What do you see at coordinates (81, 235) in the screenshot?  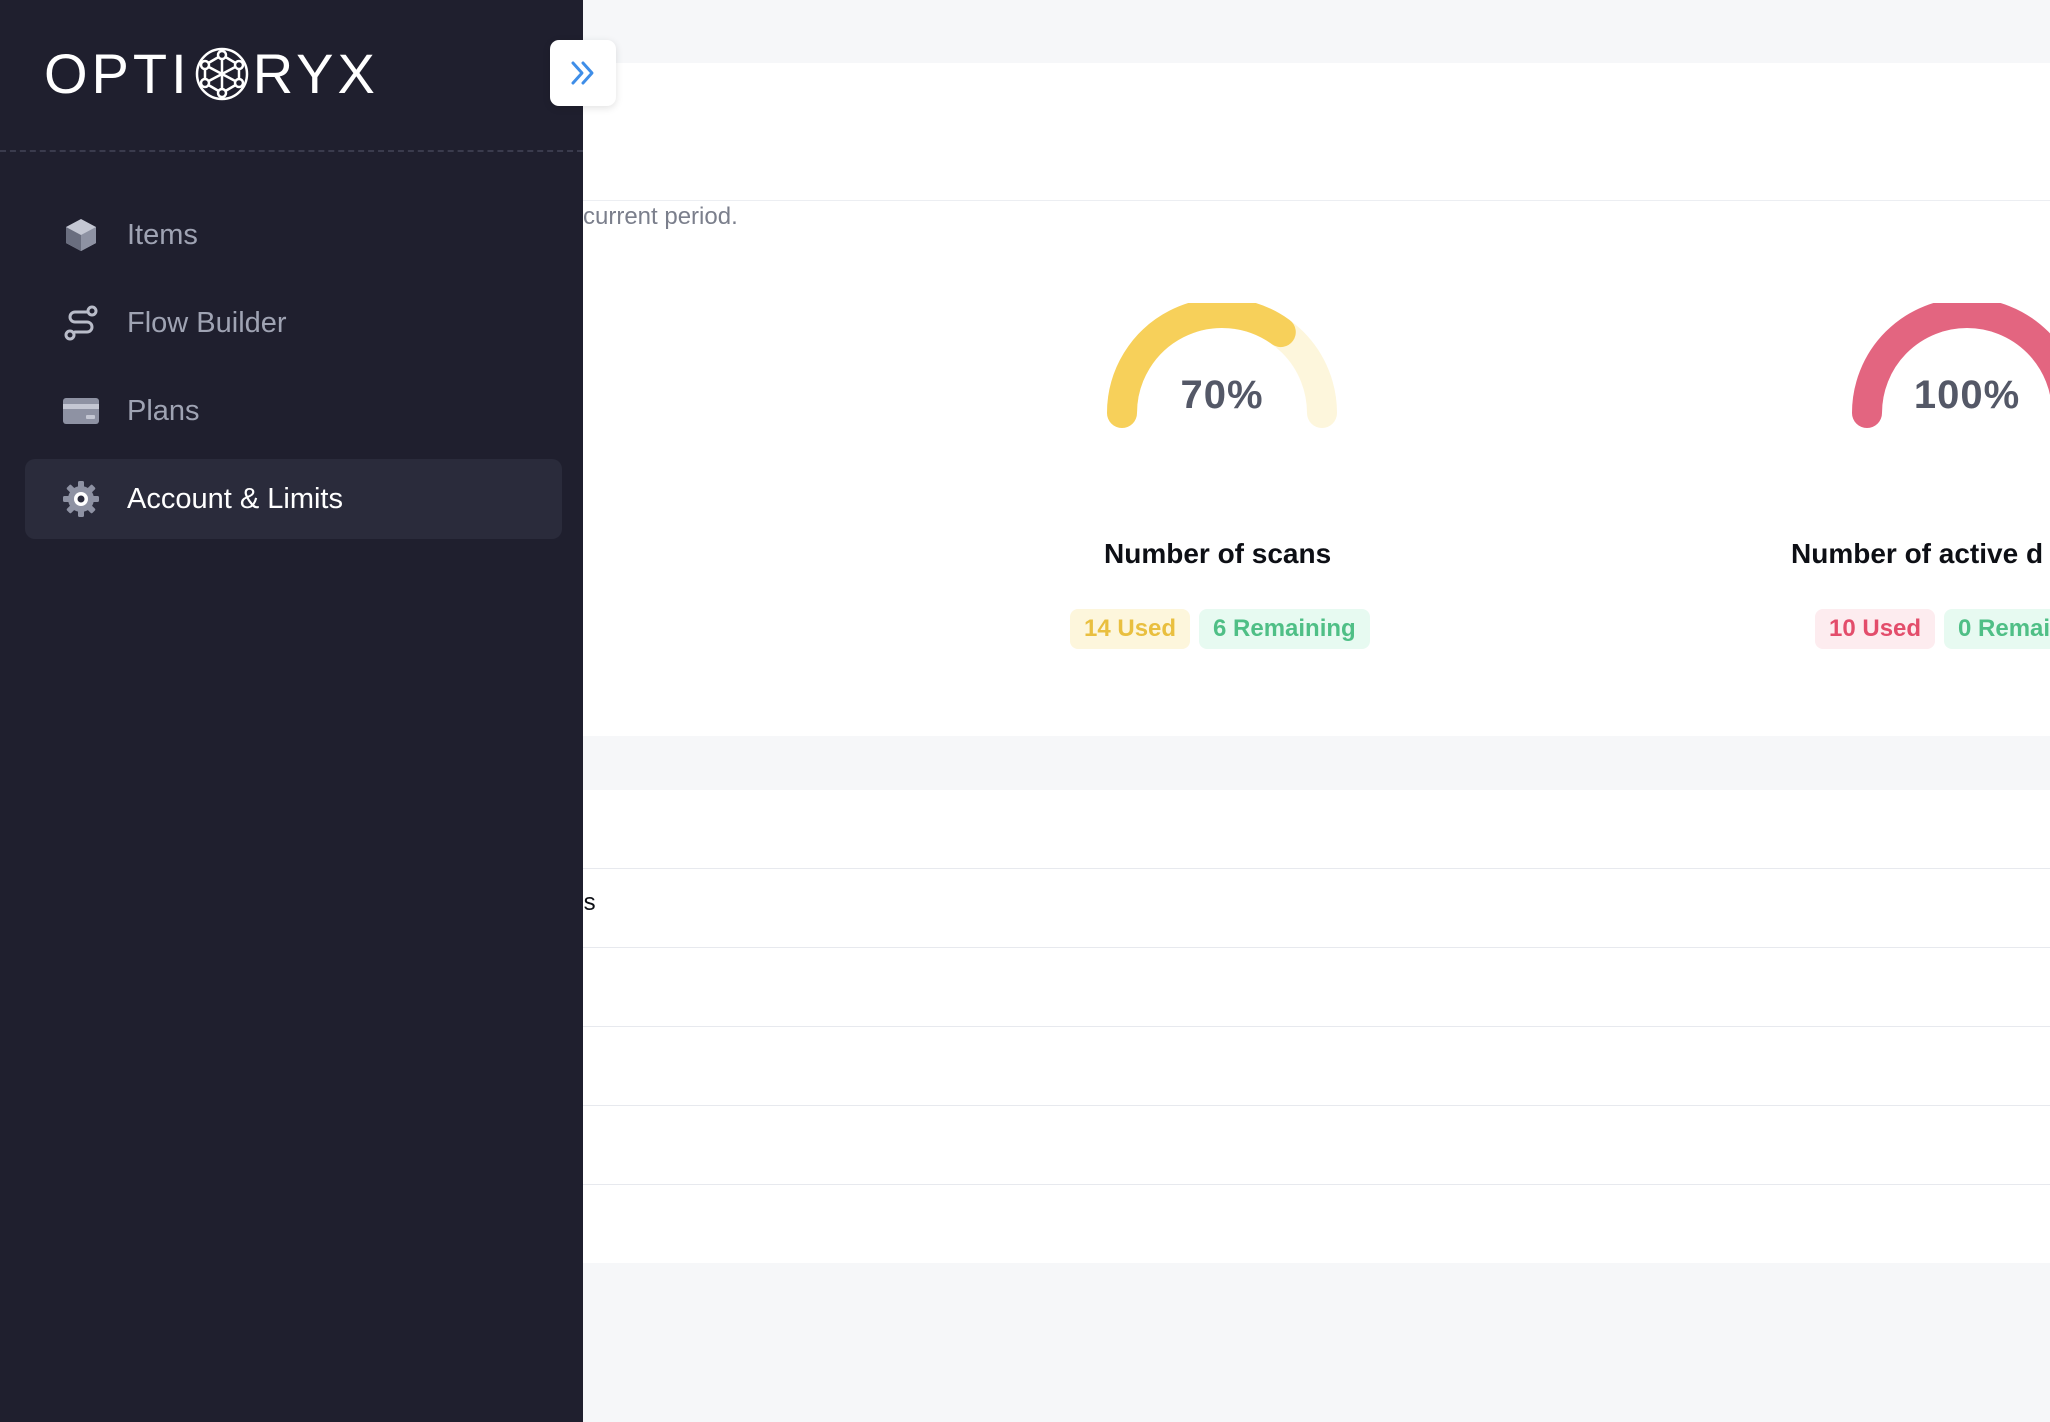 I see `cube-icon` at bounding box center [81, 235].